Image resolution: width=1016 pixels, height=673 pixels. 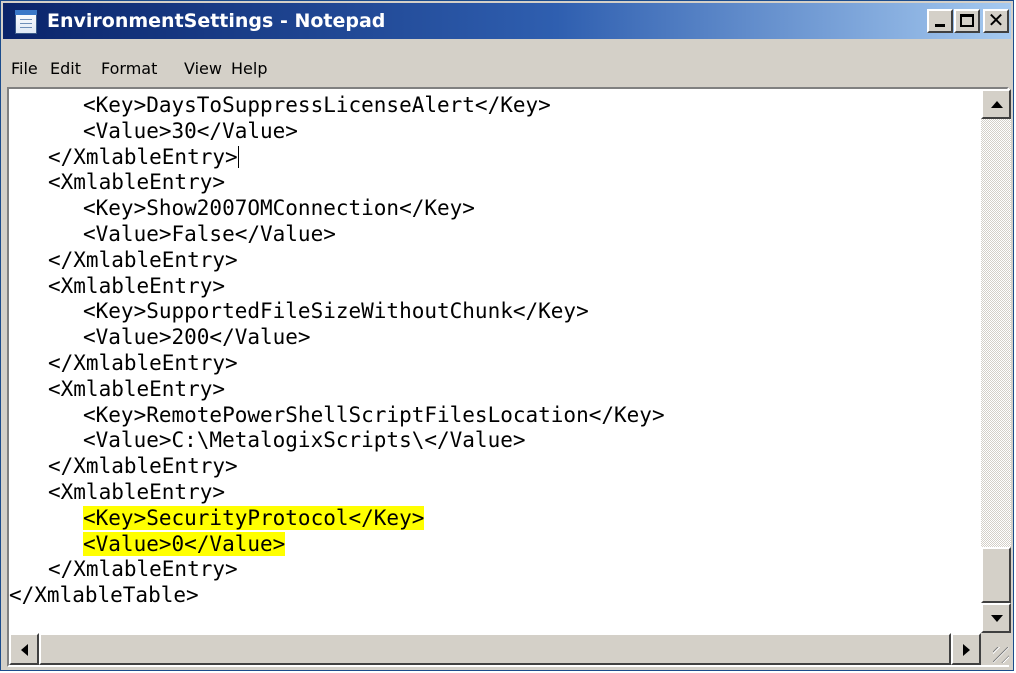 I want to click on text-line: <Value>200</Value>, so click(x=197, y=337).